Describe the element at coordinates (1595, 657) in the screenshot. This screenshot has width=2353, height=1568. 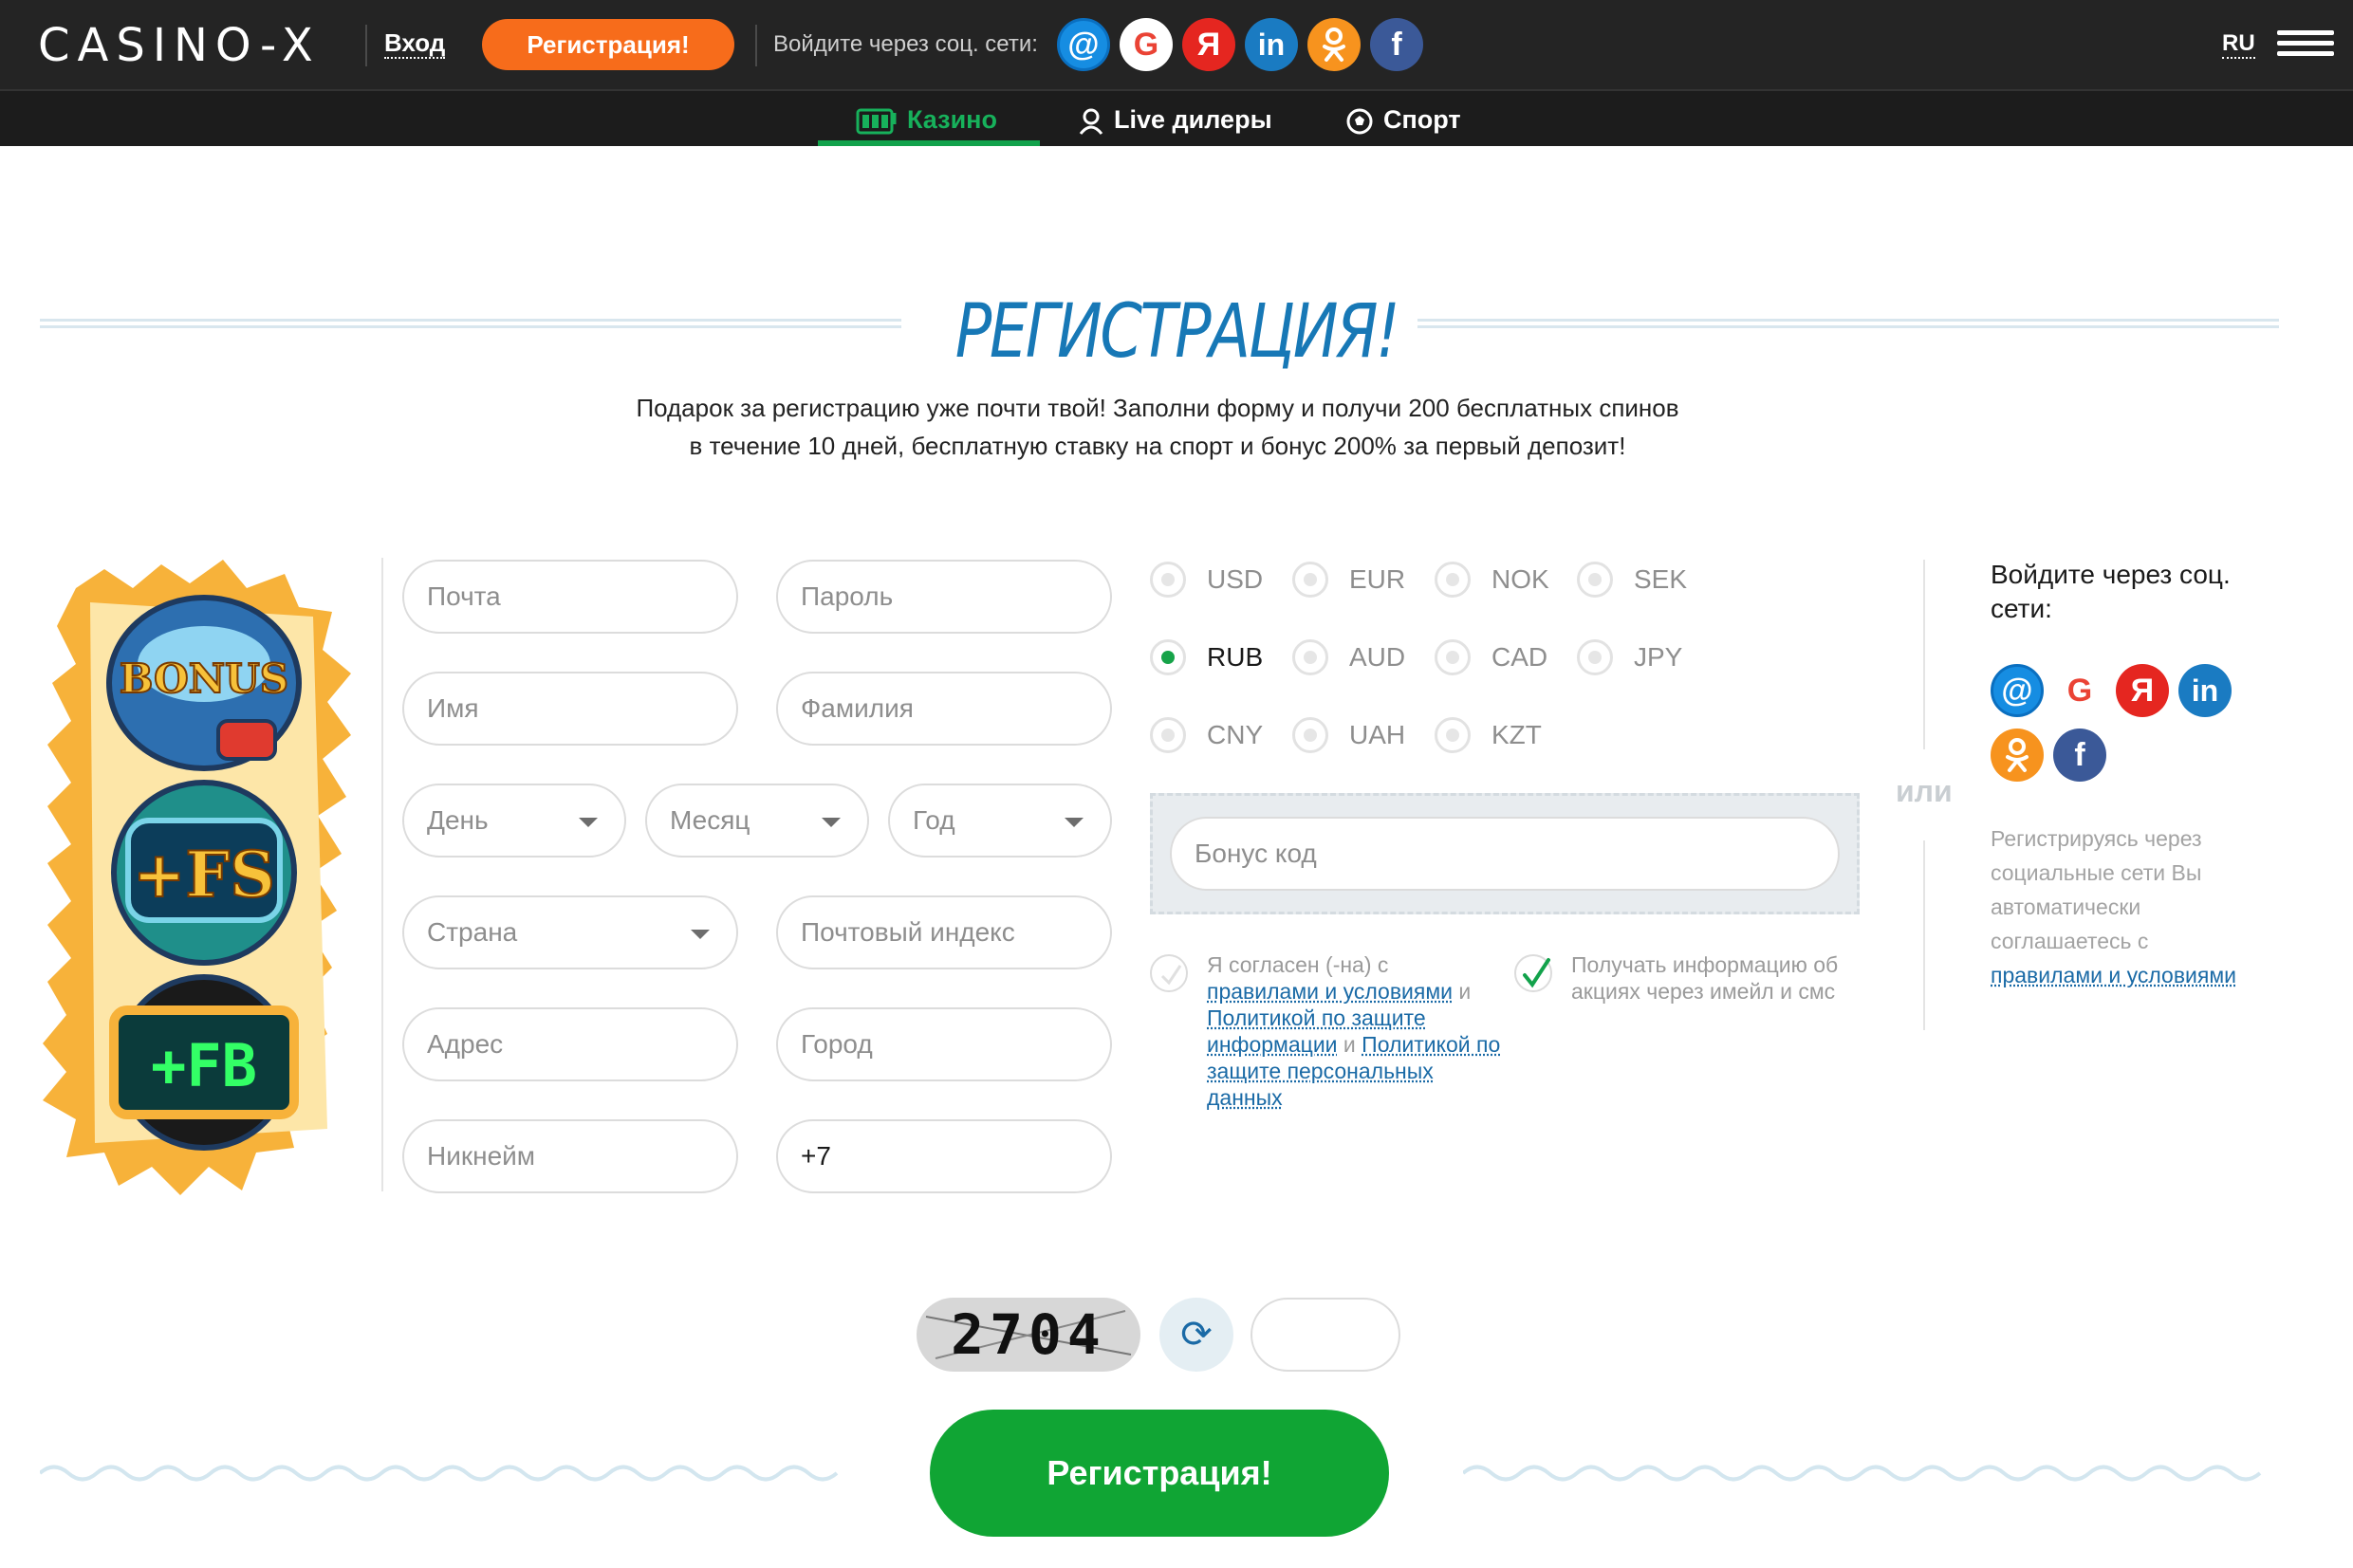
I see `currency-radio-jpy` at that location.